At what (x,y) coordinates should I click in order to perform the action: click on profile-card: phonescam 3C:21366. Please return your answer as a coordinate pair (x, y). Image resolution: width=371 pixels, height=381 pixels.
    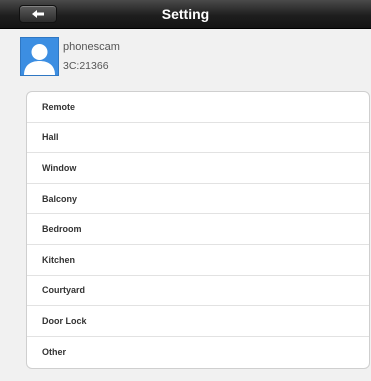
    Looking at the image, I should click on (138, 57).